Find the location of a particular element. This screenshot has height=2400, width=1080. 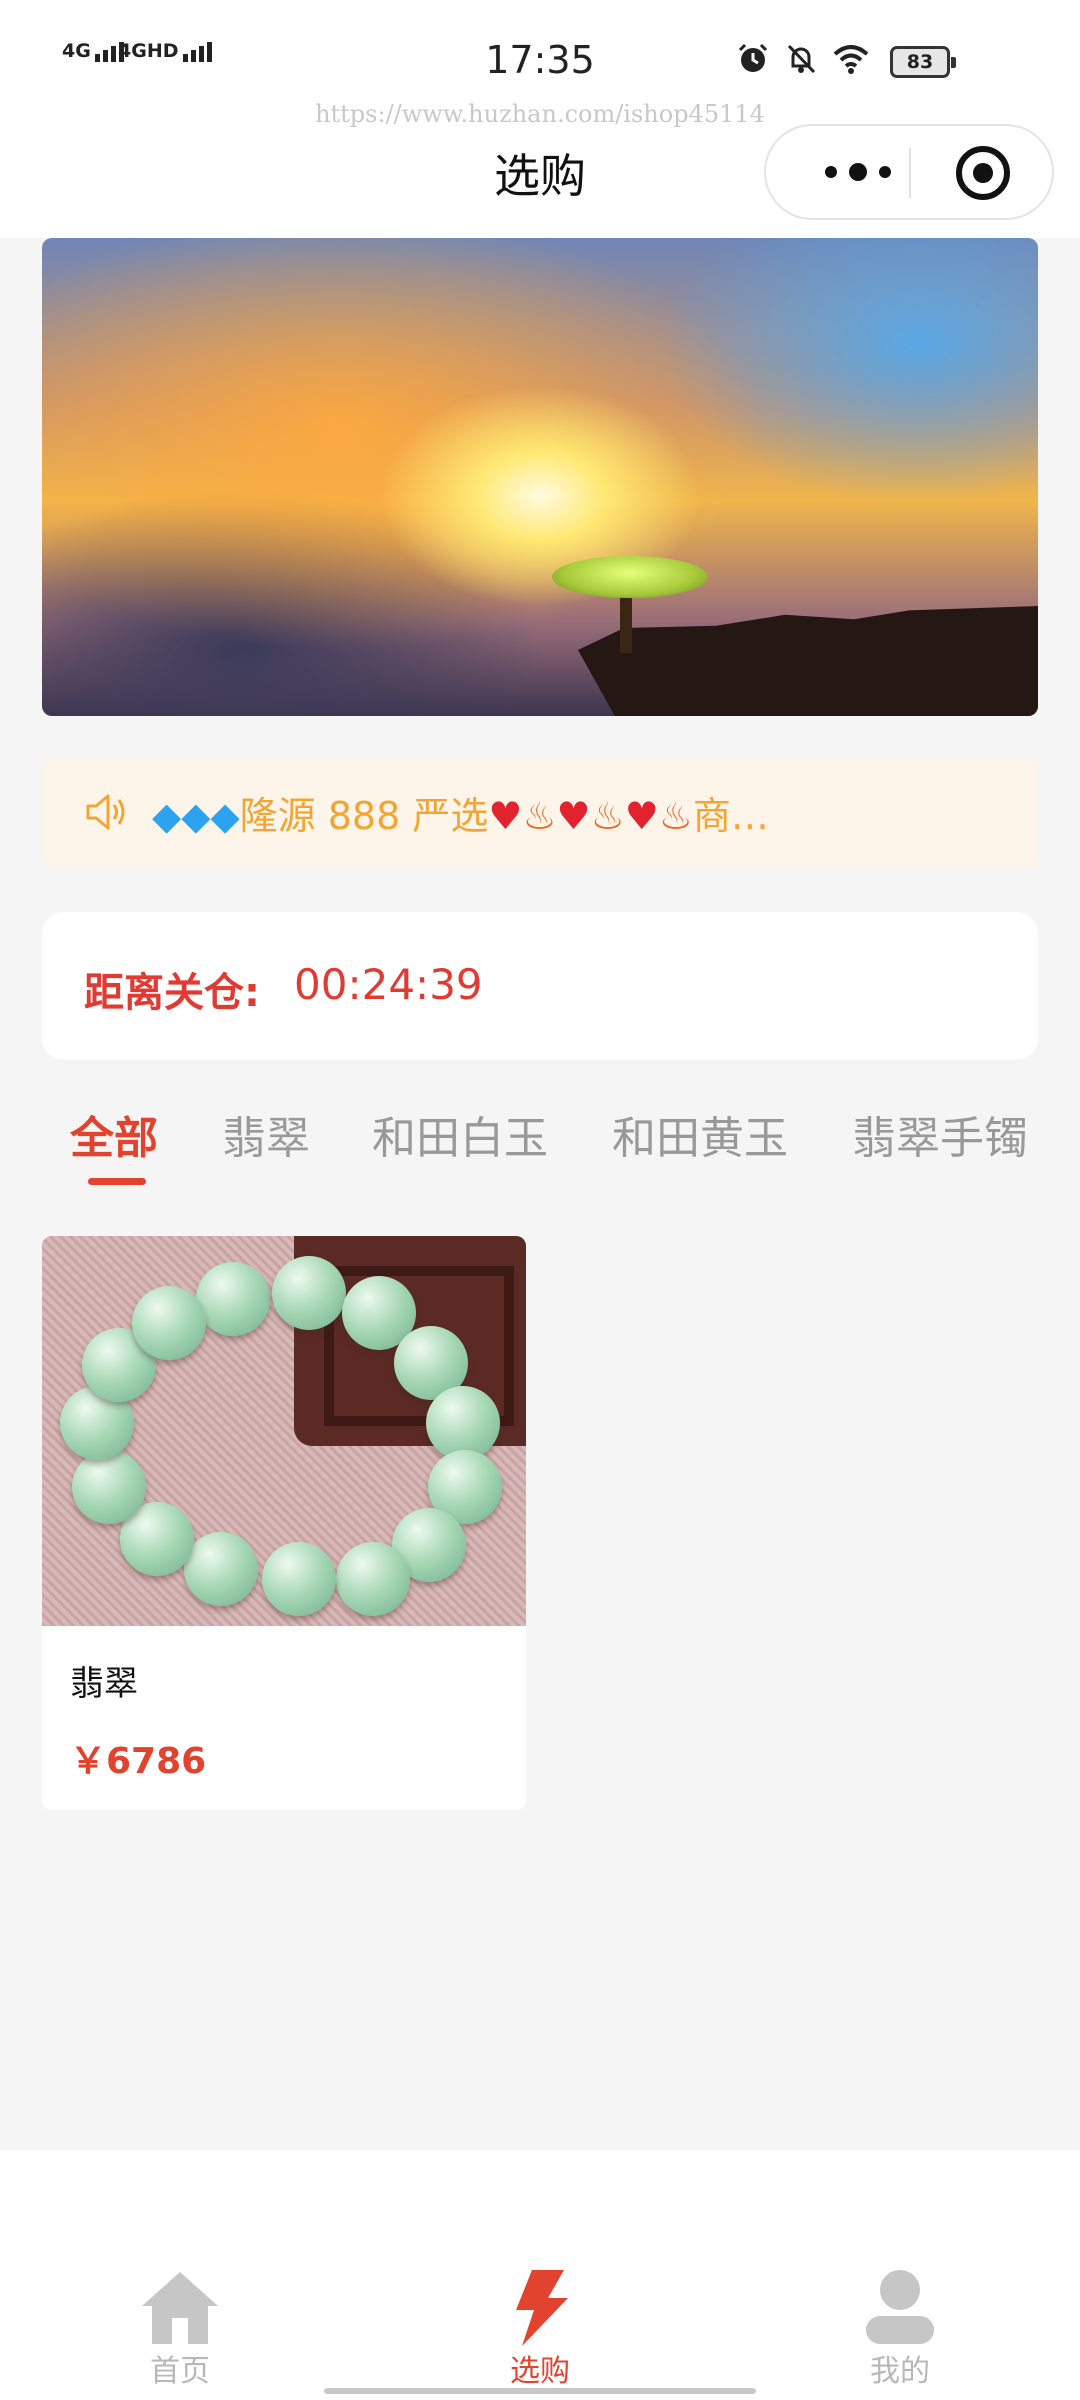

banner-tree-crown is located at coordinates (630, 577).